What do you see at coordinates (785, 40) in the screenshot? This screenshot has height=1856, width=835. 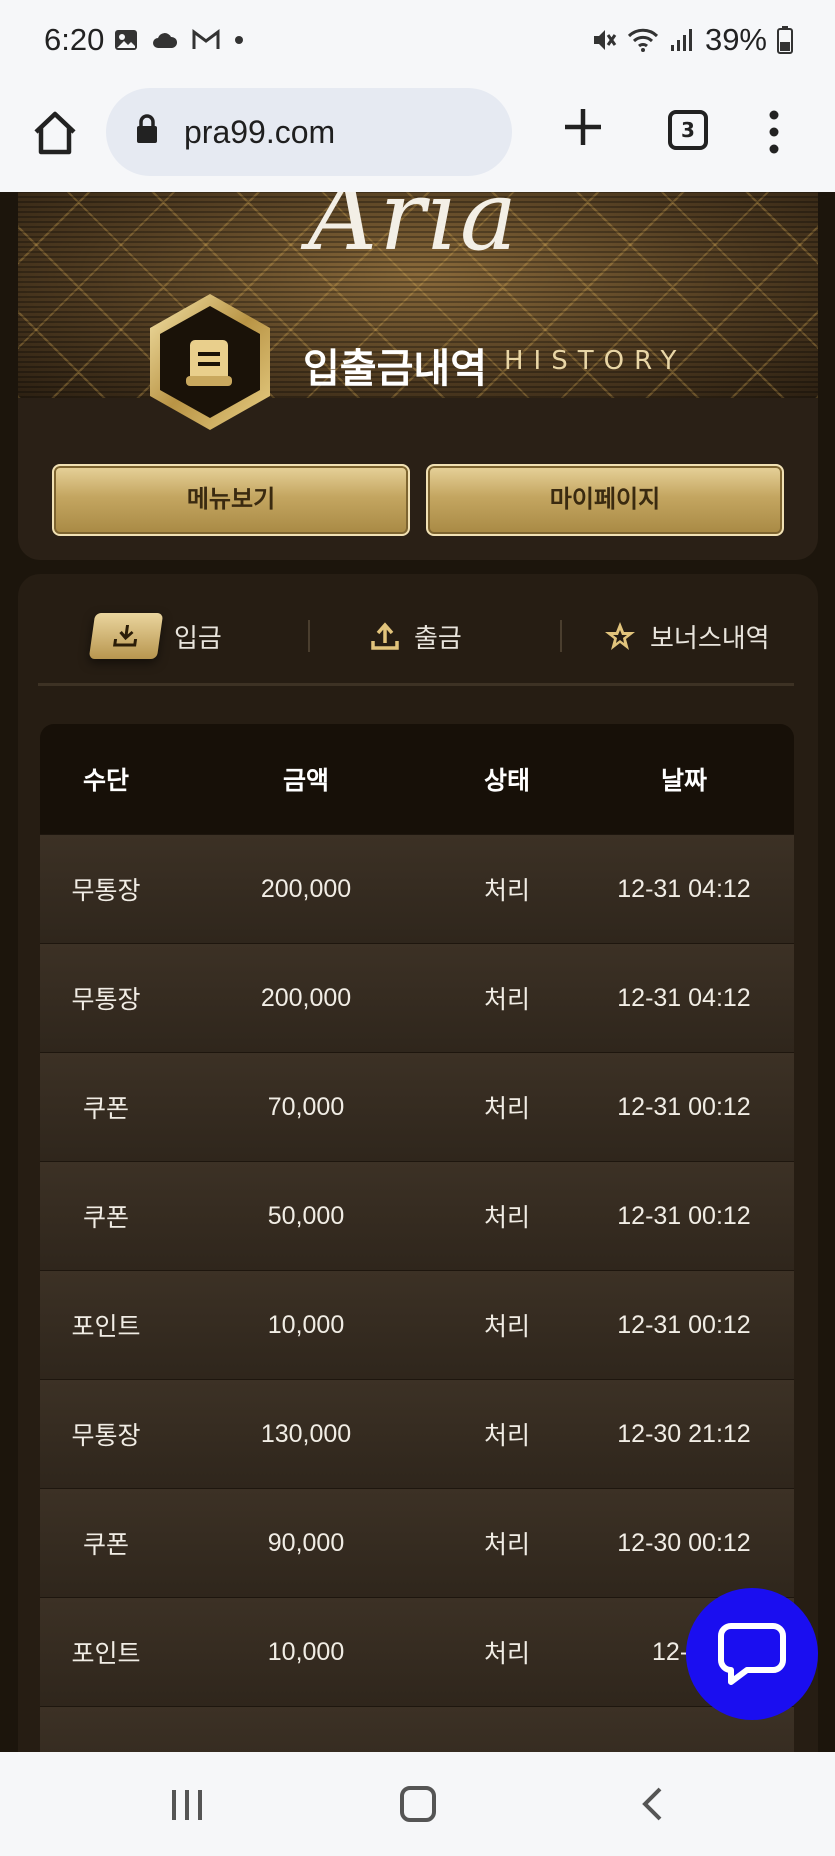 I see `battery-icon` at bounding box center [785, 40].